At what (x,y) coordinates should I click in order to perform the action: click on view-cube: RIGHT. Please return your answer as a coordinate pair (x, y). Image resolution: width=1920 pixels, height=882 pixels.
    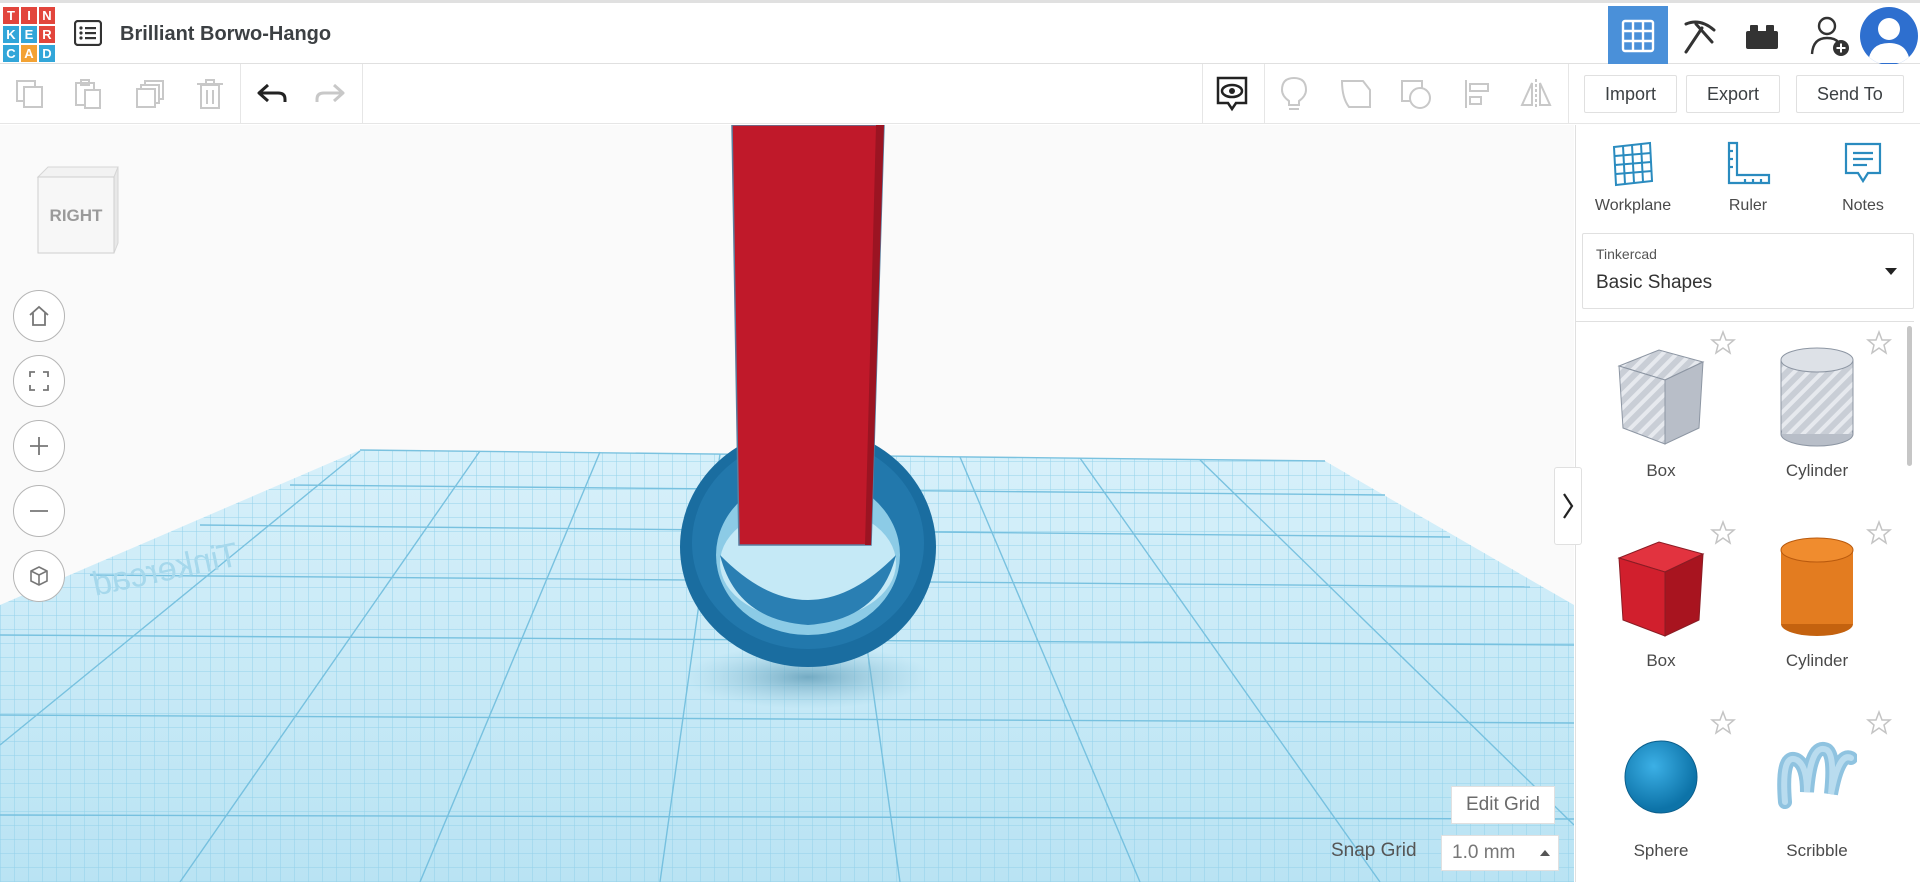
    Looking at the image, I should click on (77, 209).